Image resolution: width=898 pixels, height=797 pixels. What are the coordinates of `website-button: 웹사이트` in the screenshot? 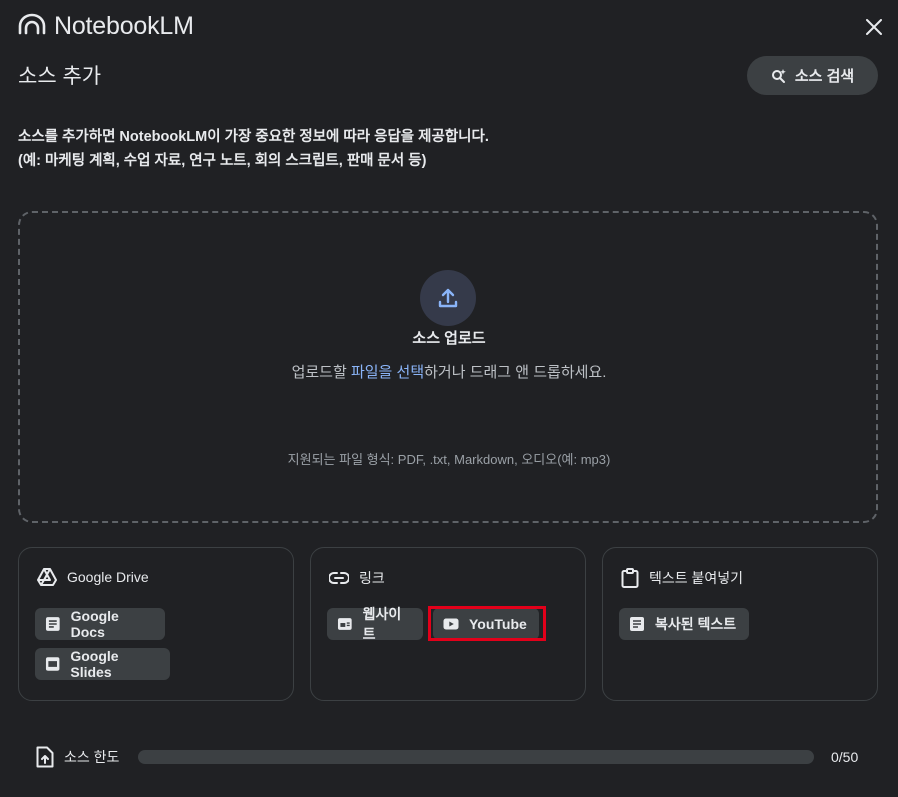 It's located at (375, 624).